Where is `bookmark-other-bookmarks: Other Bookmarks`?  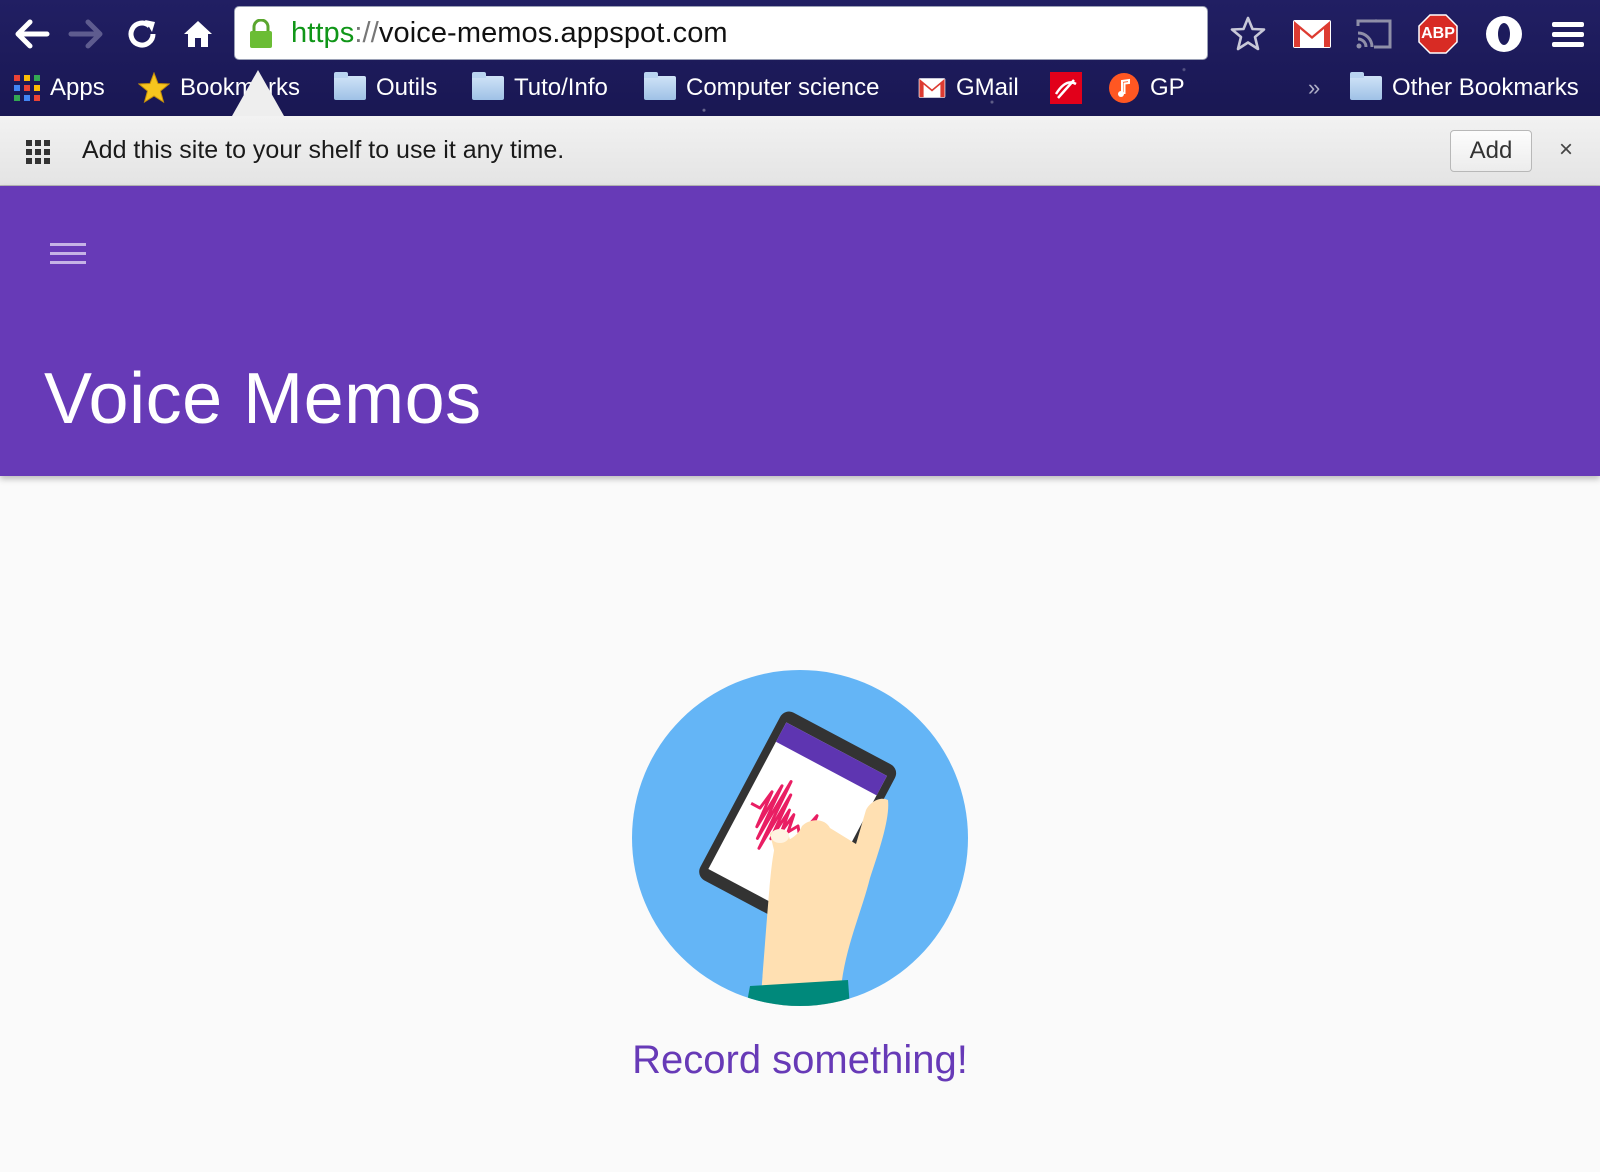
bookmark-other-bookmarks: Other Bookmarks is located at coordinates (1464, 88).